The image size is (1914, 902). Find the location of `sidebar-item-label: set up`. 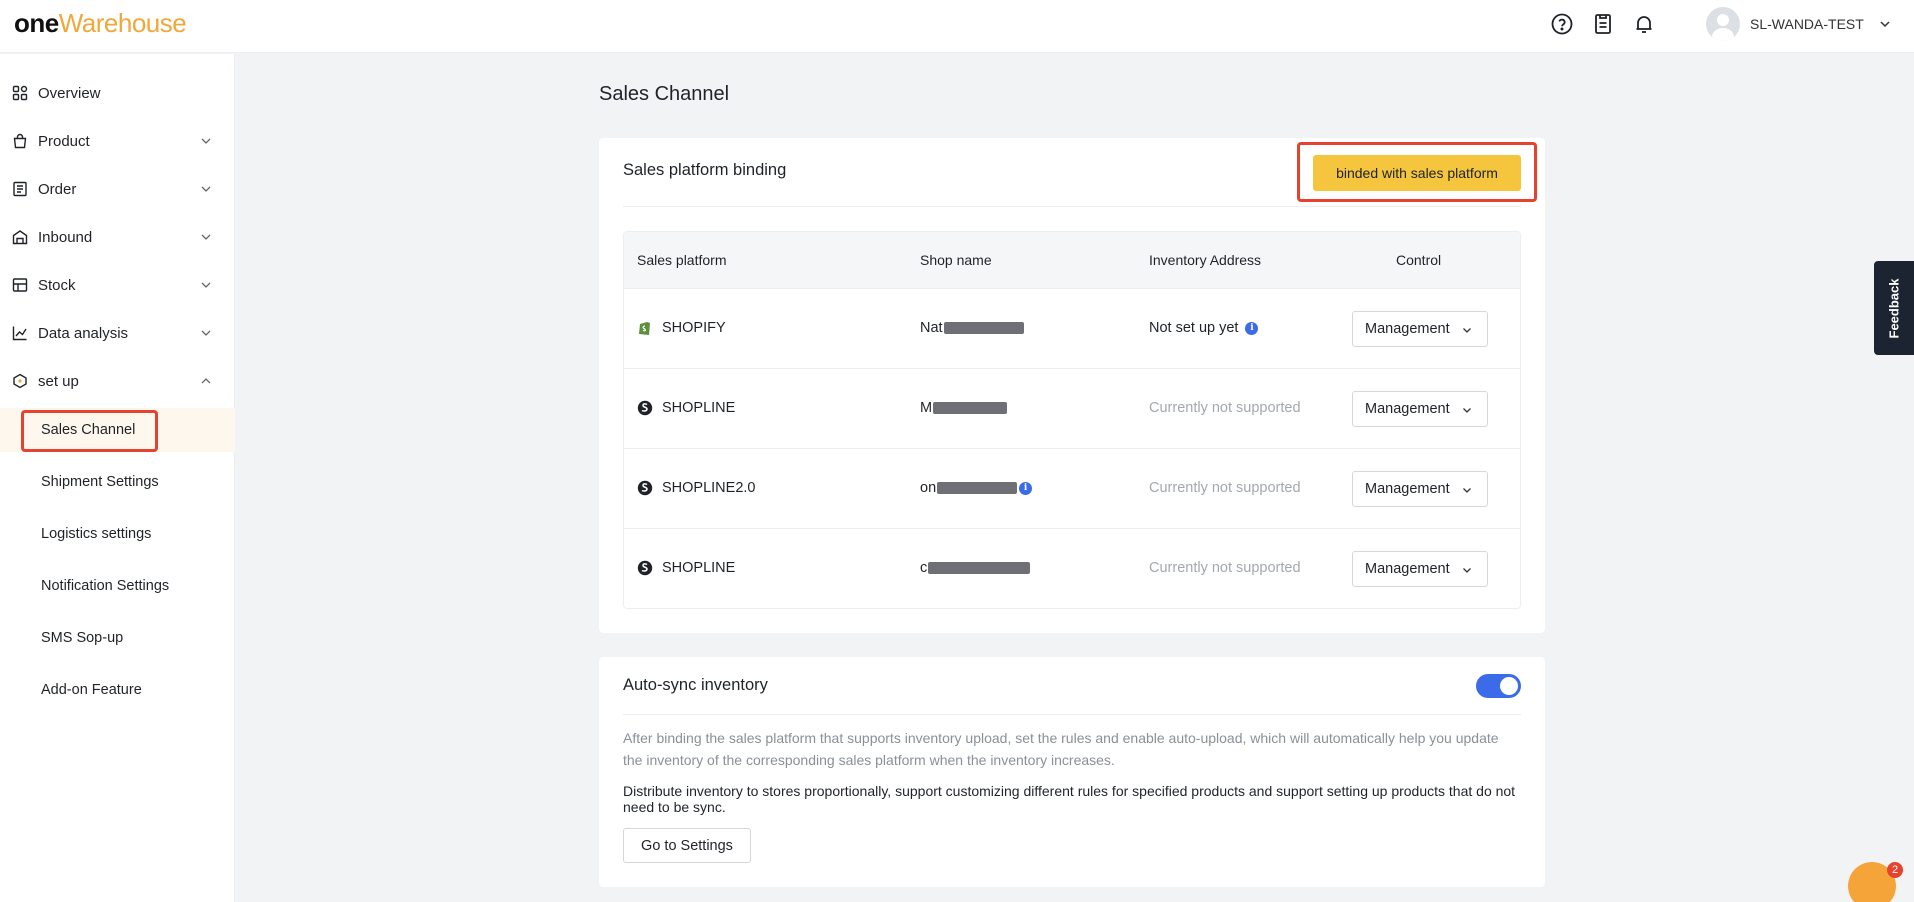

sidebar-item-label: set up is located at coordinates (58, 381).